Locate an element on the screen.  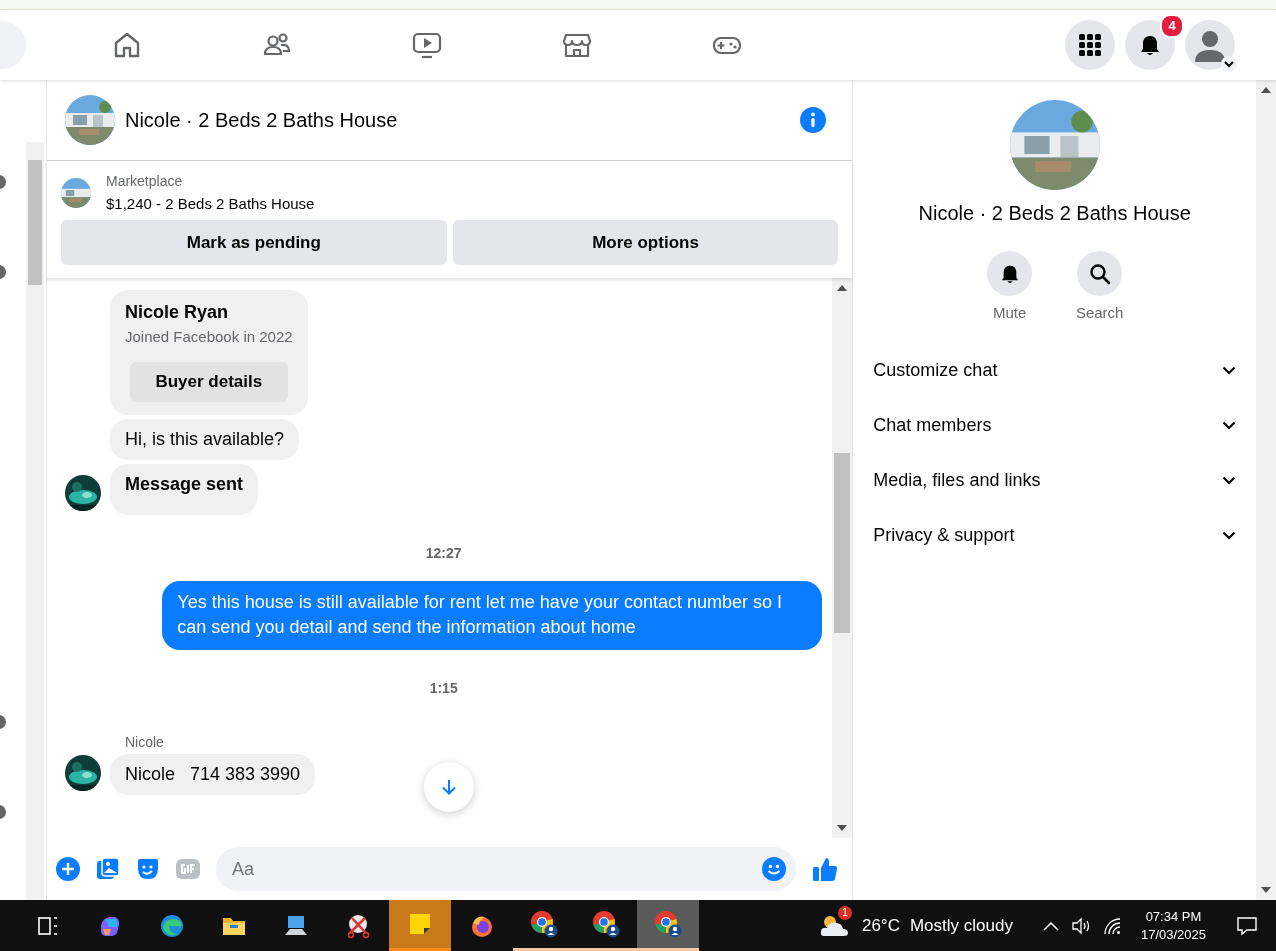
timestamp: 12:27 is located at coordinates (443, 553).